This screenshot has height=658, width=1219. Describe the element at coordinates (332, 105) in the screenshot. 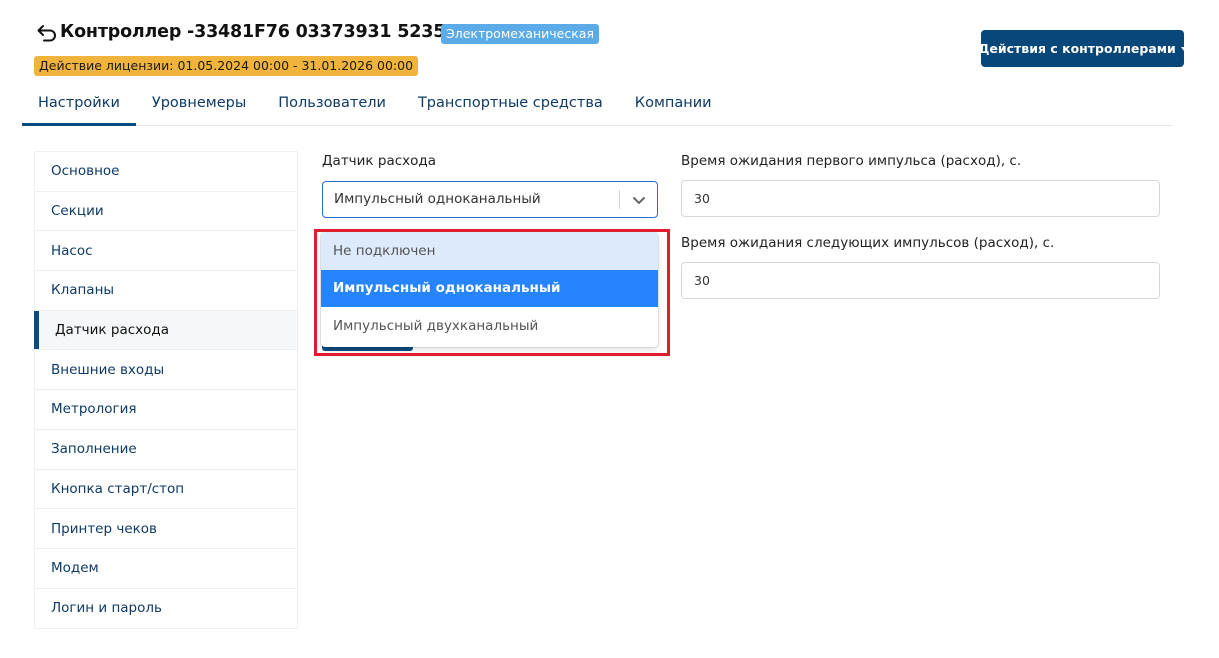

I see `tab-users: Пользователи` at that location.